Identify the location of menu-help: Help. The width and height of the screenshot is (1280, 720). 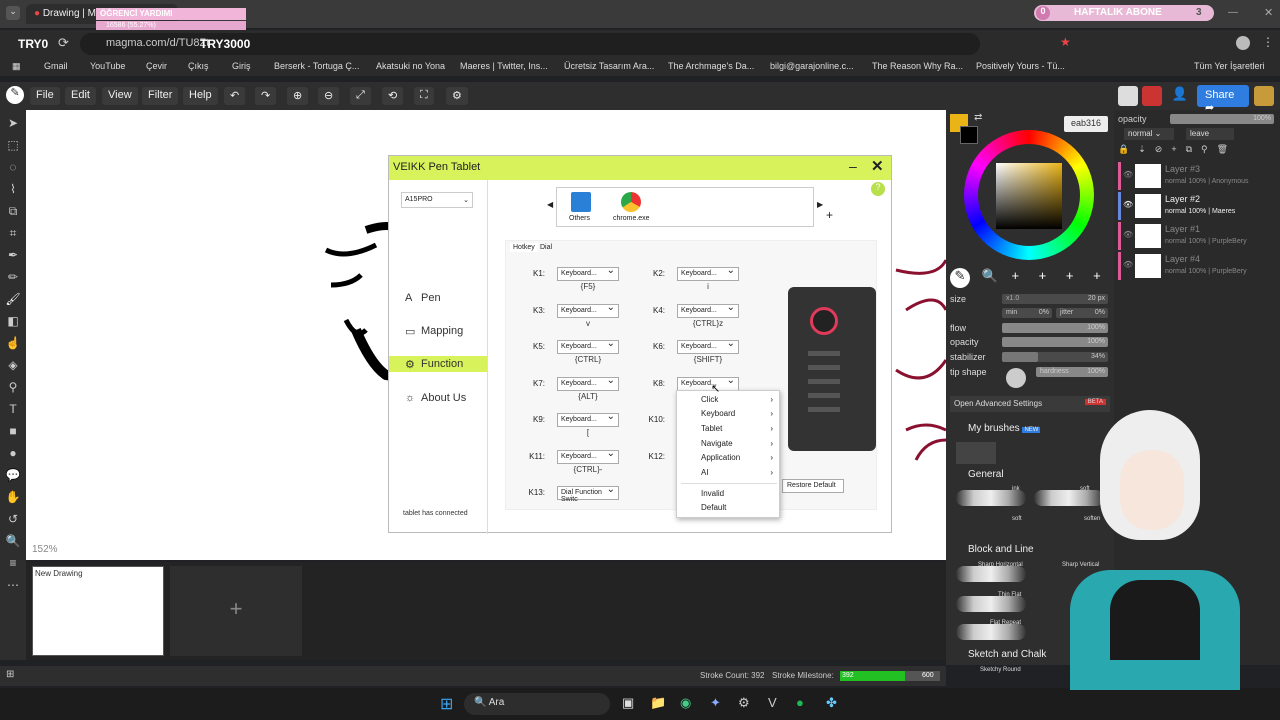
(200, 96).